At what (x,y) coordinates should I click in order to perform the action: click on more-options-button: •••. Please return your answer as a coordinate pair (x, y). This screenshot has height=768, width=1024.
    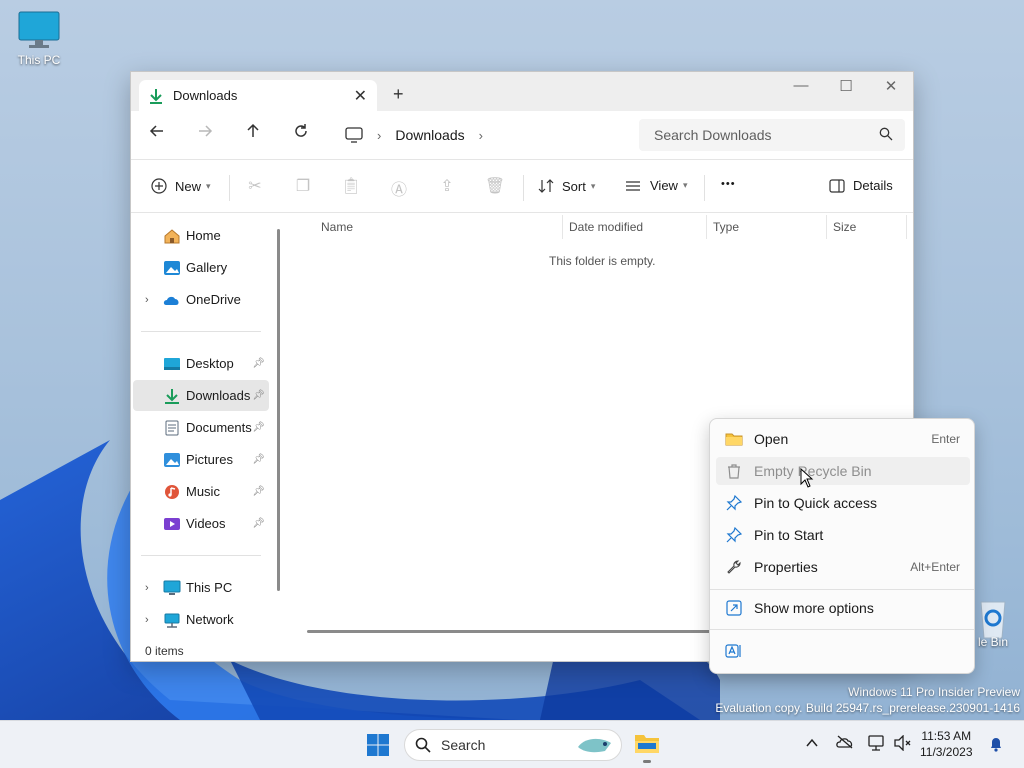
    Looking at the image, I should click on (728, 184).